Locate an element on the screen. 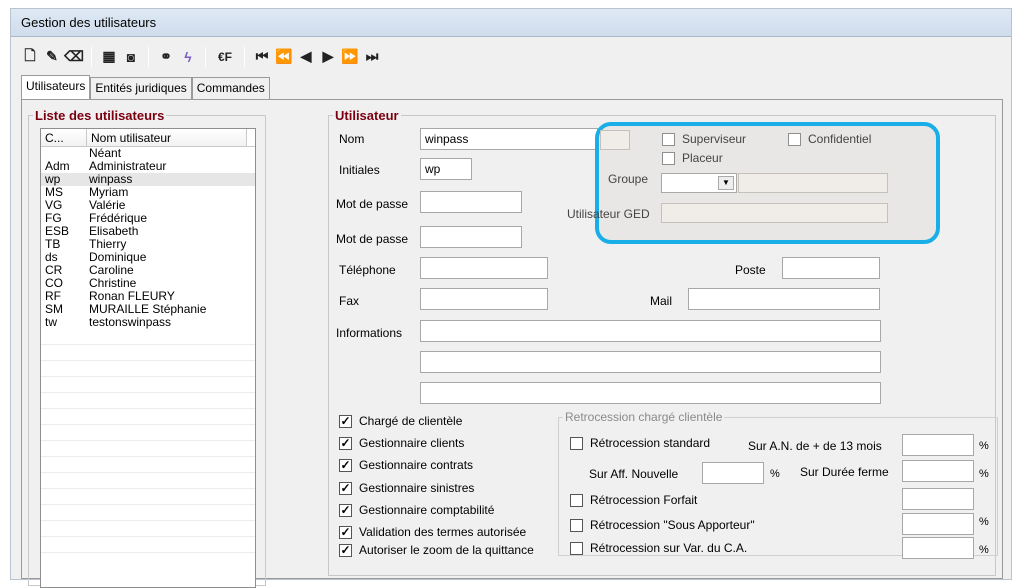 The image size is (1012, 588). sous-apporteur-input is located at coordinates (938, 524).